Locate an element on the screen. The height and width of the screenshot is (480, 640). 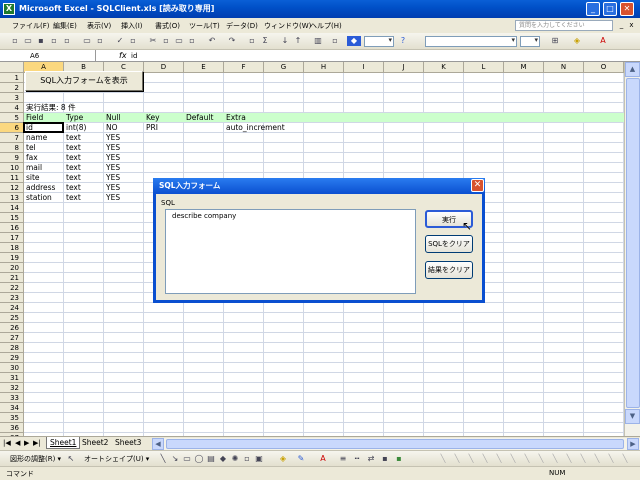
clear-results-button: 結果をクリア is located at coordinates (449, 270).